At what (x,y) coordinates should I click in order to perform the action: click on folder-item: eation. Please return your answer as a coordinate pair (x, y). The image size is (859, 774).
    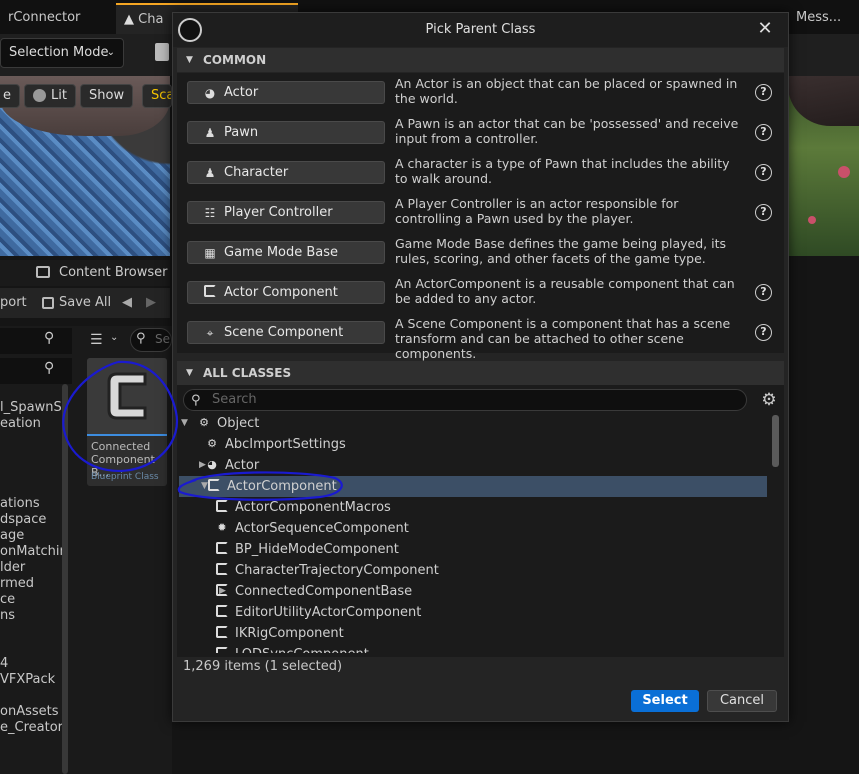
    Looking at the image, I should click on (20, 423).